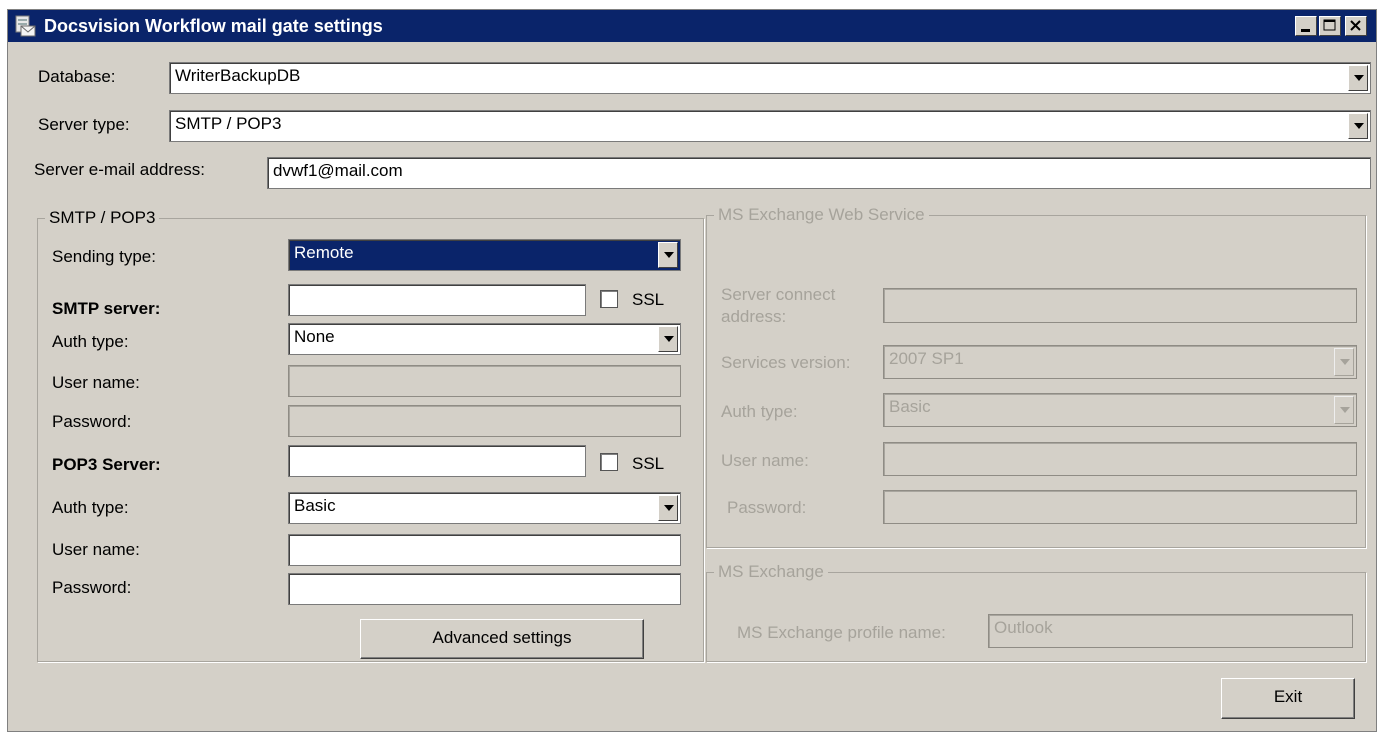 This screenshot has height=732, width=1384. Describe the element at coordinates (609, 462) in the screenshot. I see `pop3-ssl-checkbox` at that location.